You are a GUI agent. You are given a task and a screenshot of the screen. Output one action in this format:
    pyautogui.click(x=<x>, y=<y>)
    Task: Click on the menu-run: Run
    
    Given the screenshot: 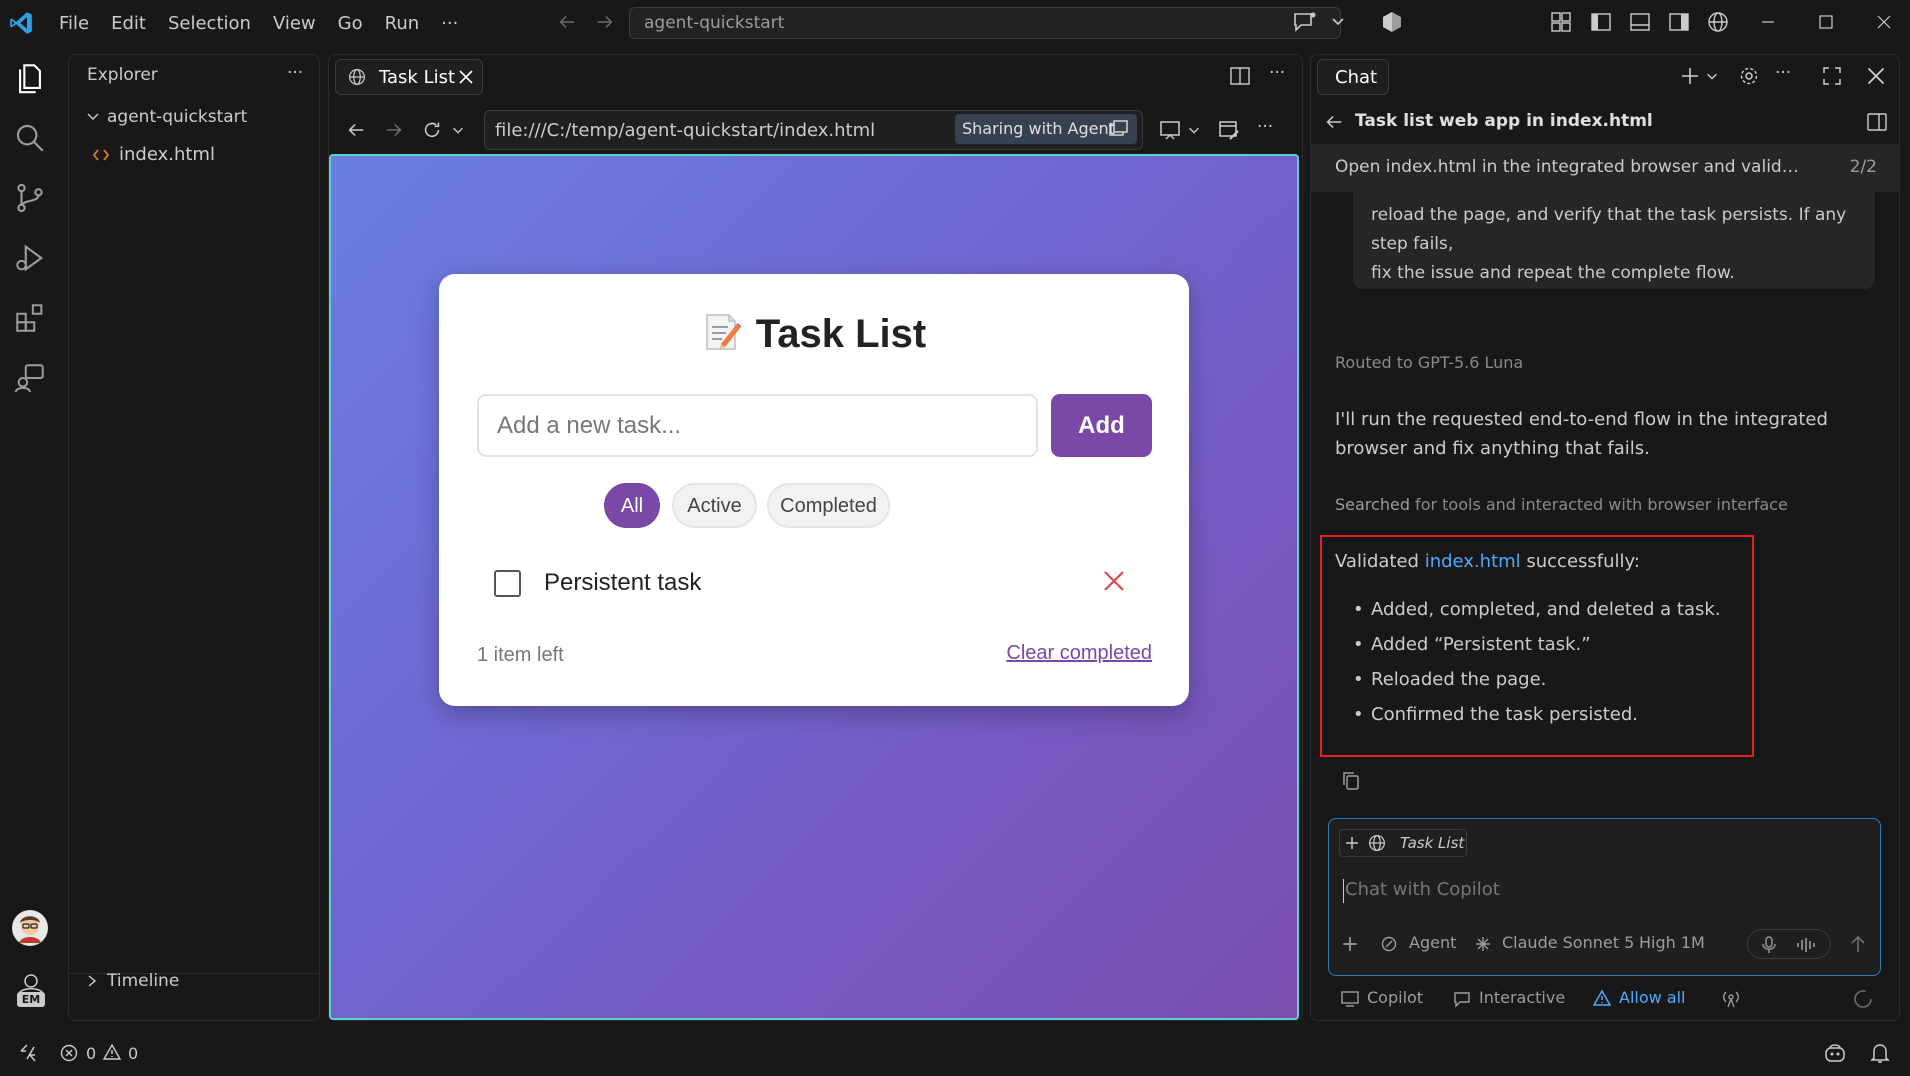 What is the action you would take?
    pyautogui.click(x=402, y=23)
    